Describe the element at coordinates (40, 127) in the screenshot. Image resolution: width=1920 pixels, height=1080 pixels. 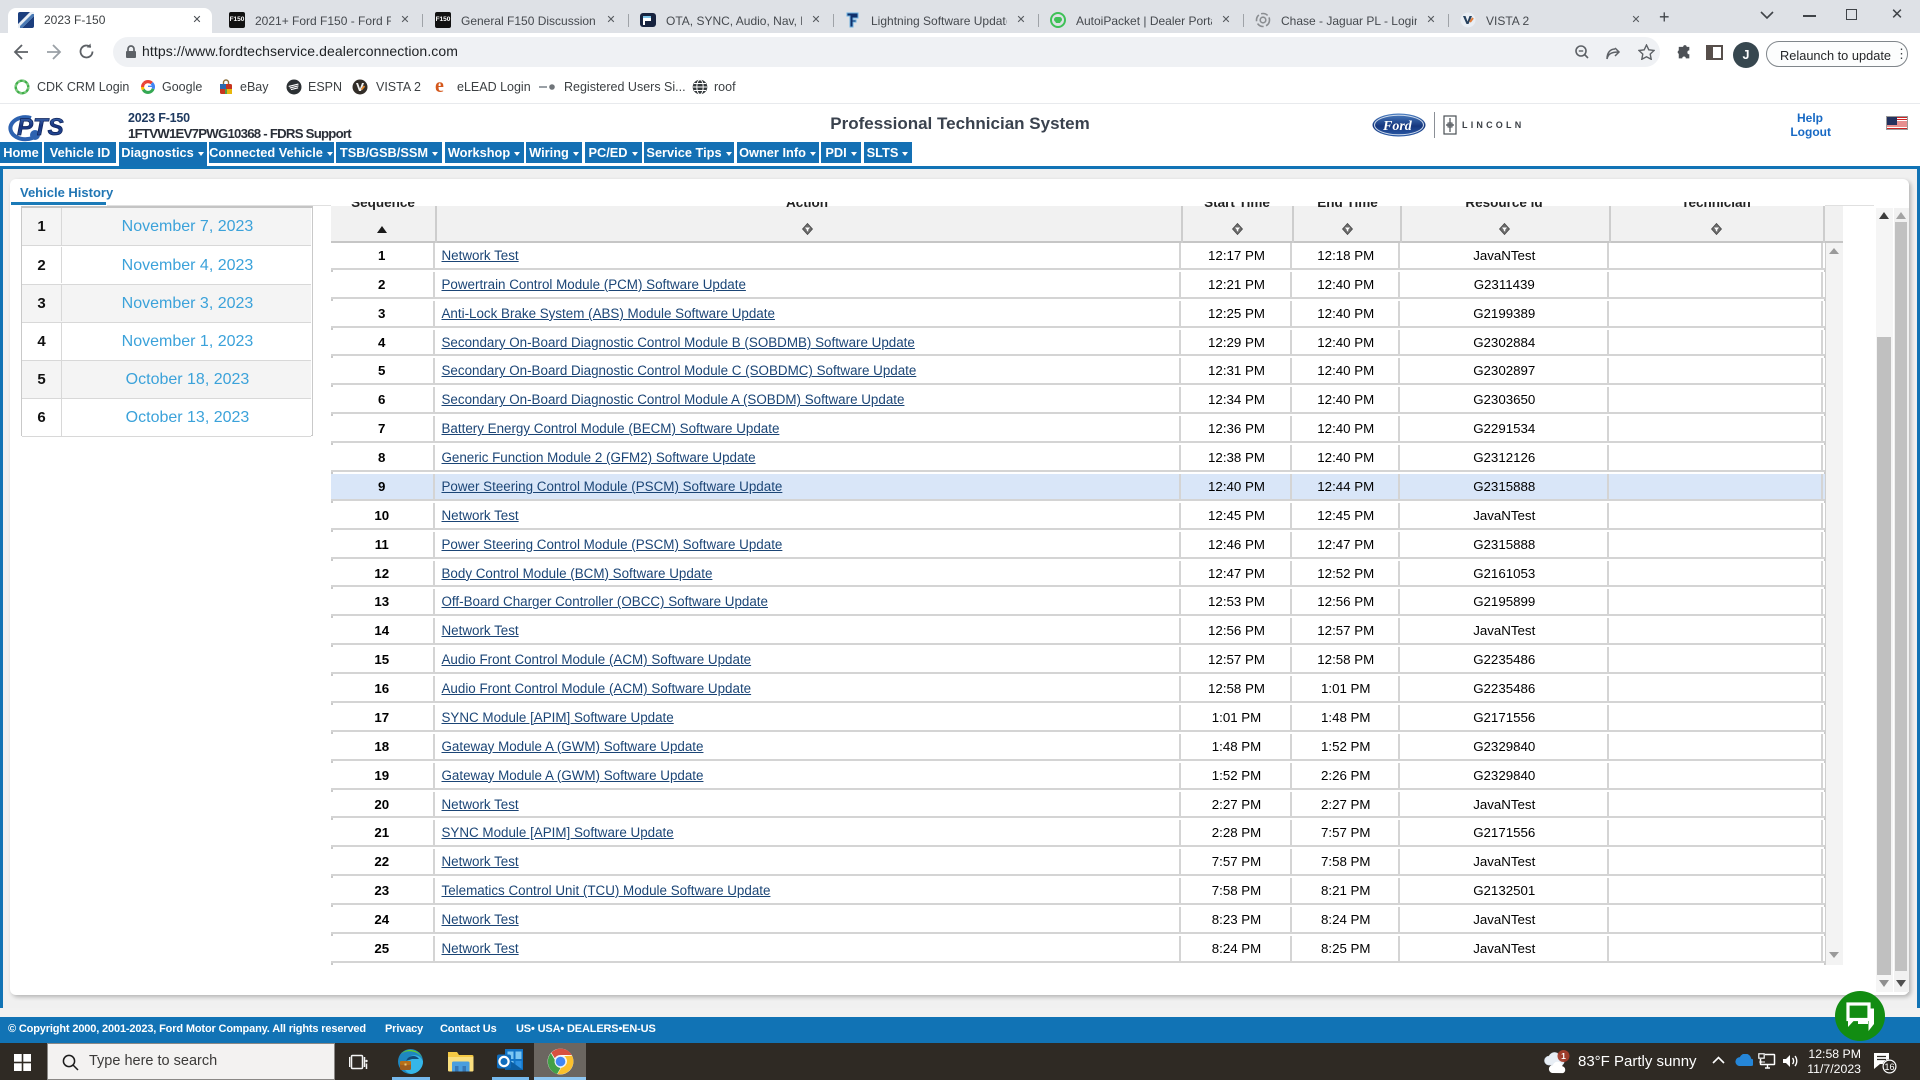
I see `svg-text: PTS` at that location.